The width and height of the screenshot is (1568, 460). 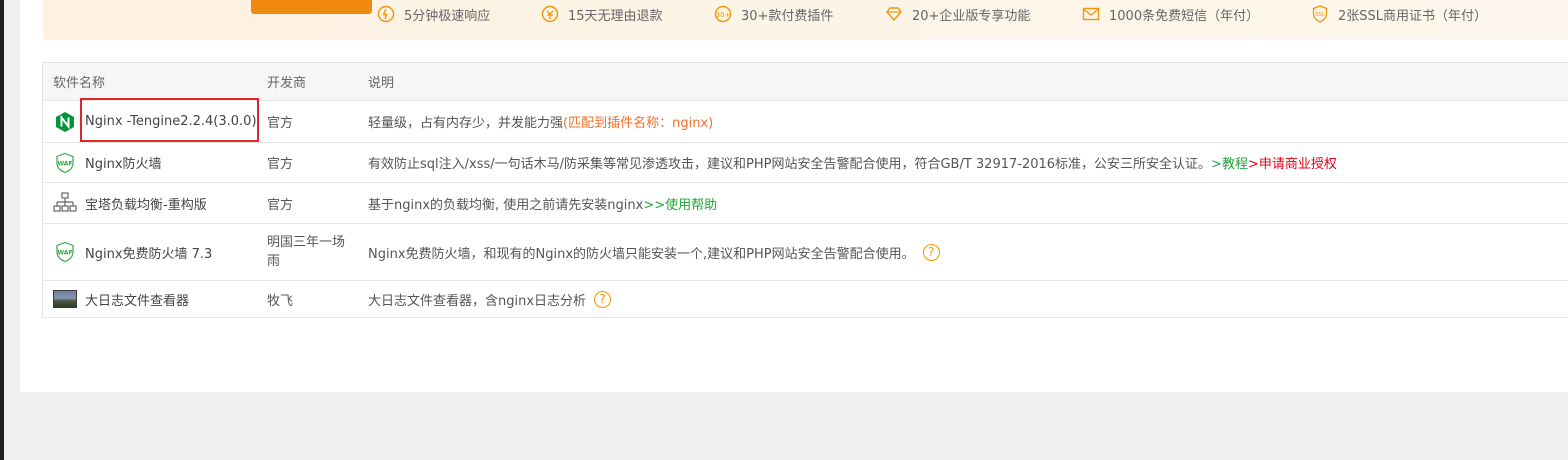 What do you see at coordinates (477, 301) in the screenshot?
I see `description-text: 大日志文件查看器，含nginx日志分析` at bounding box center [477, 301].